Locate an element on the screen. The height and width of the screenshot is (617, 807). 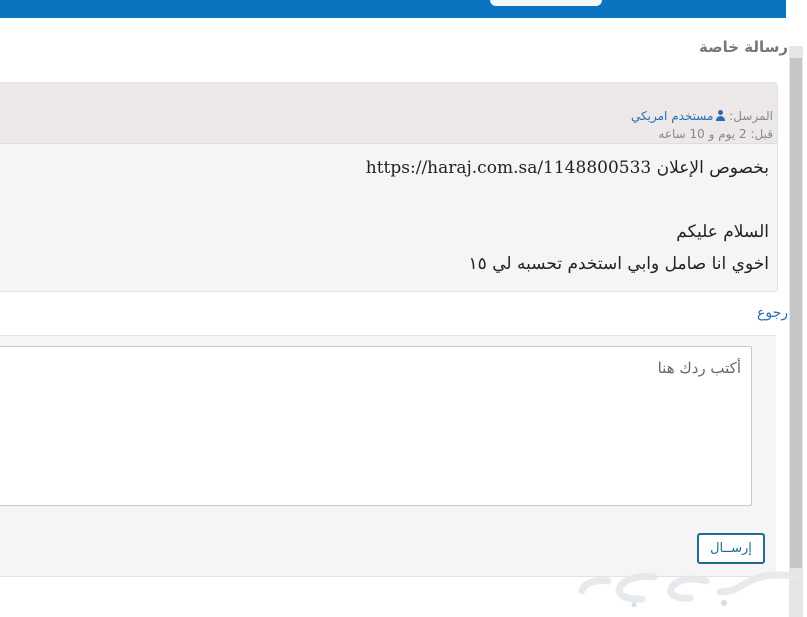
sender-line: المرسل: مستخدم امريكي is located at coordinates (702, 116).